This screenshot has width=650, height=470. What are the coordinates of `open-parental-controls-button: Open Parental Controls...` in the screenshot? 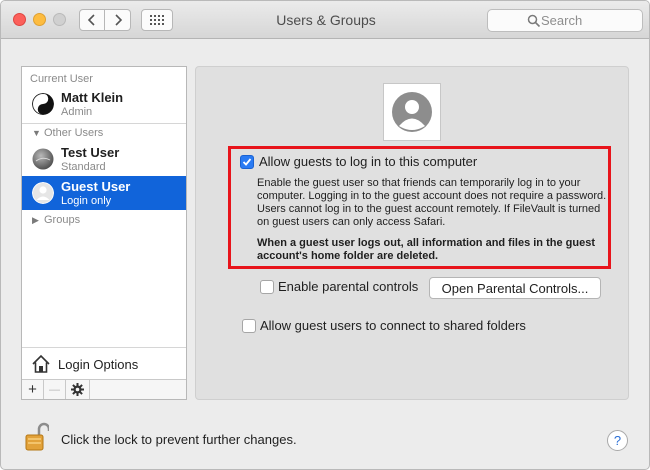 It's located at (515, 288).